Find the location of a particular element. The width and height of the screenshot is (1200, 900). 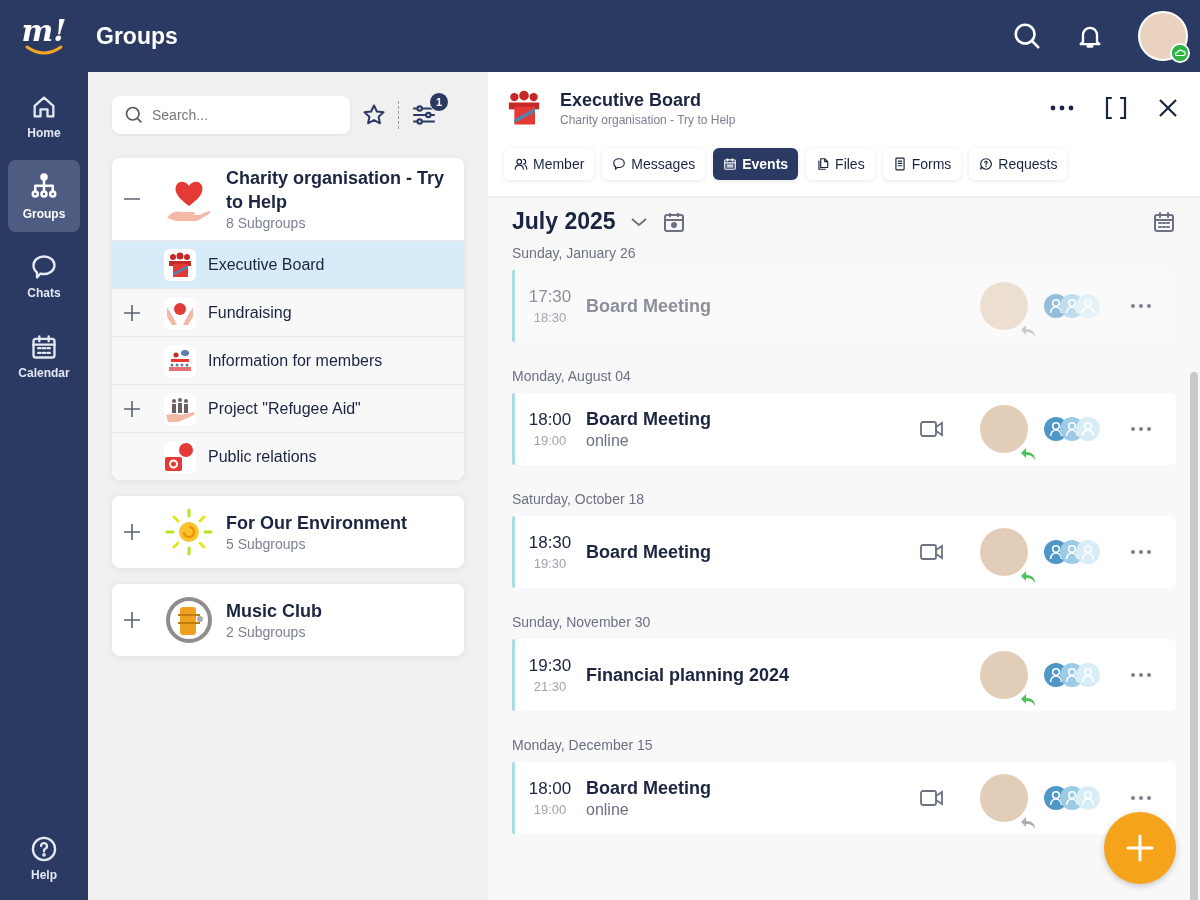

subgroup-item: Project "Refugee Aid" is located at coordinates (288, 408).